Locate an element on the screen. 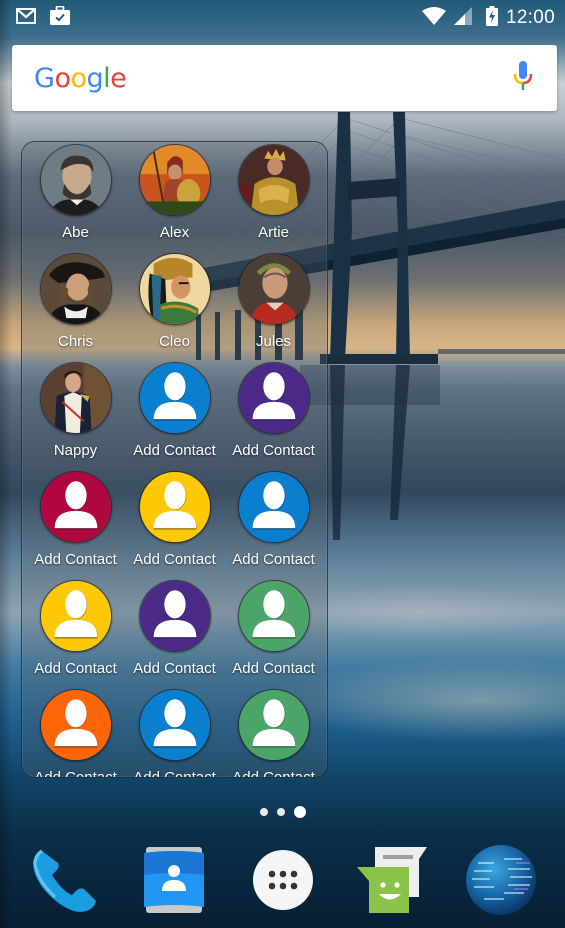  app-drawer-icon is located at coordinates (283, 880).